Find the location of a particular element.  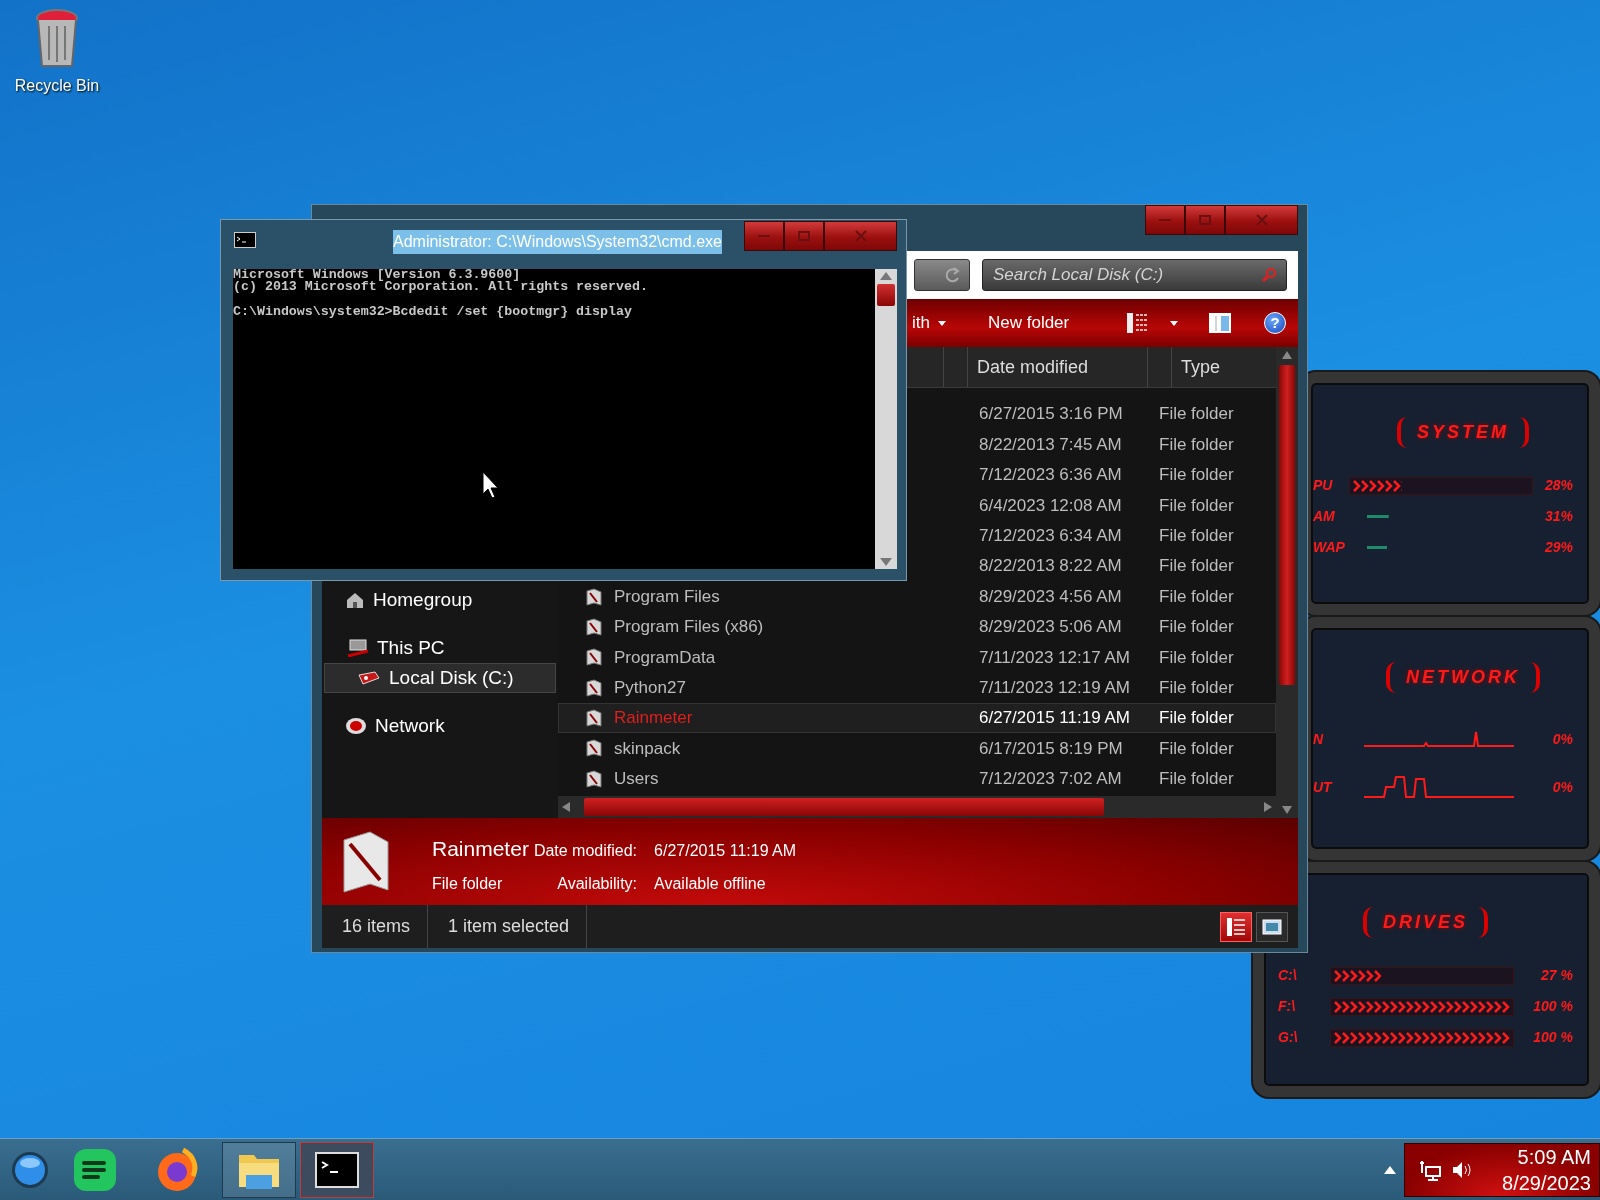

file-row: Users 7/12/2023 7:02 AM File folder is located at coordinates (917, 779).